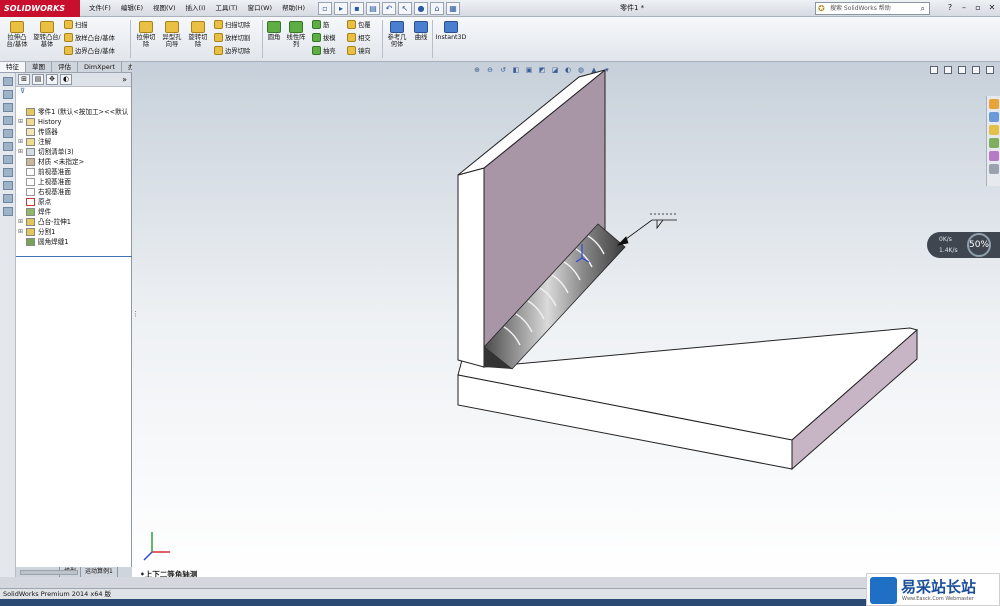 The width and height of the screenshot is (1000, 606). Describe the element at coordinates (872, 8) in the screenshot. I see `search-input: ✪ 搜索 SolidWorks 帮助 ⌕` at that location.